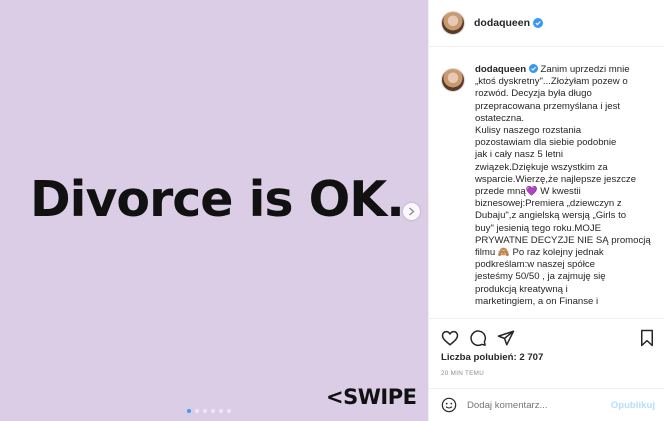 Image resolution: width=664 pixels, height=421 pixels. What do you see at coordinates (556, 179) in the screenshot?
I see `caption-line: wsparcie.Wierzę,że najlepsze jeszcze` at bounding box center [556, 179].